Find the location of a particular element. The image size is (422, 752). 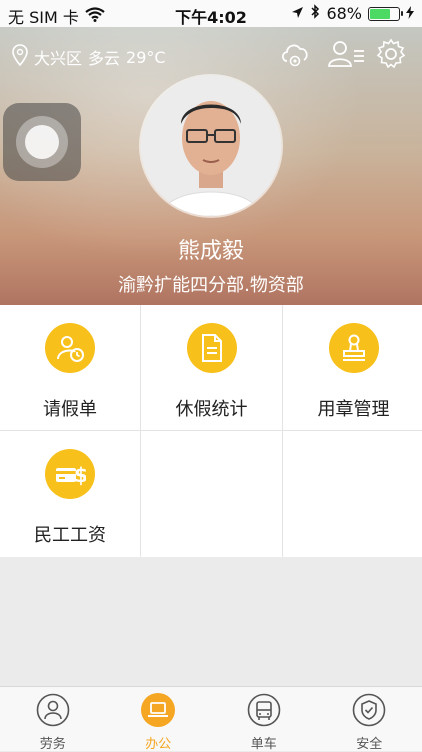

menu-item-label: 休假统计 is located at coordinates (211, 408).